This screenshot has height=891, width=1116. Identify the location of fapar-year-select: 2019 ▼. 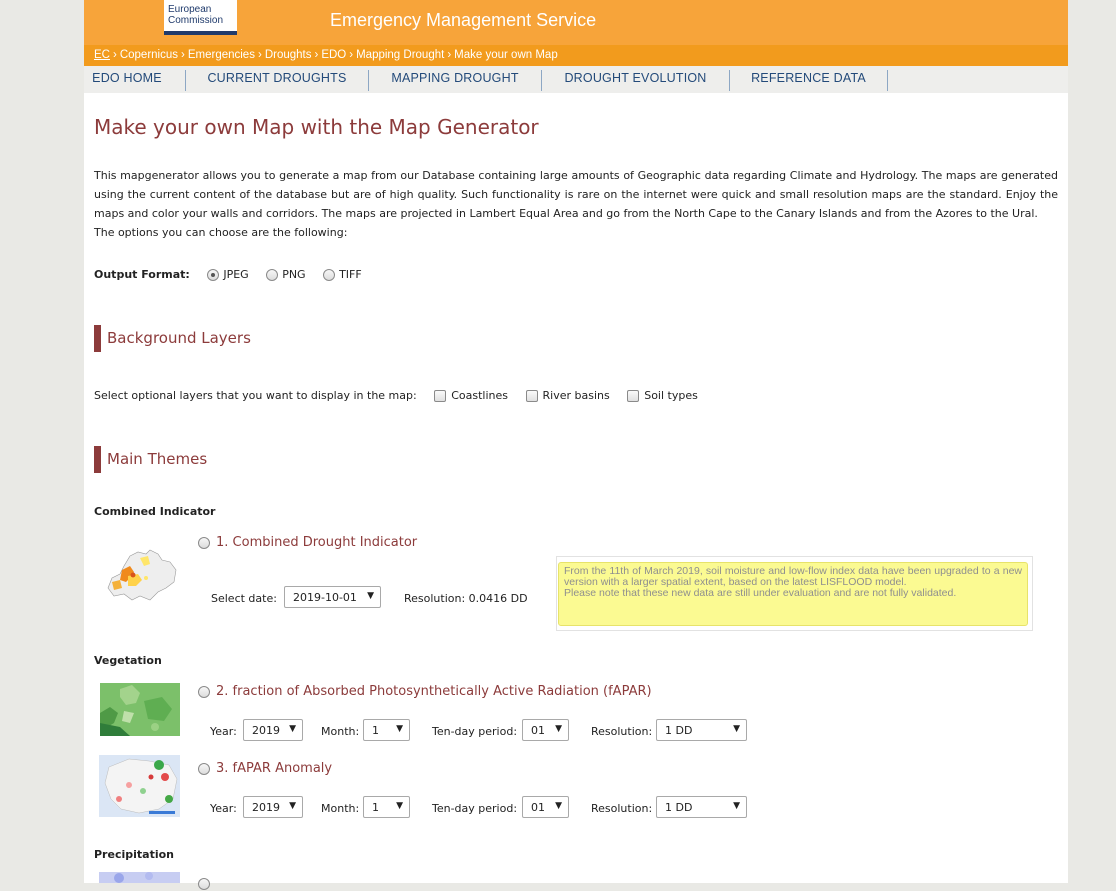
(273, 730).